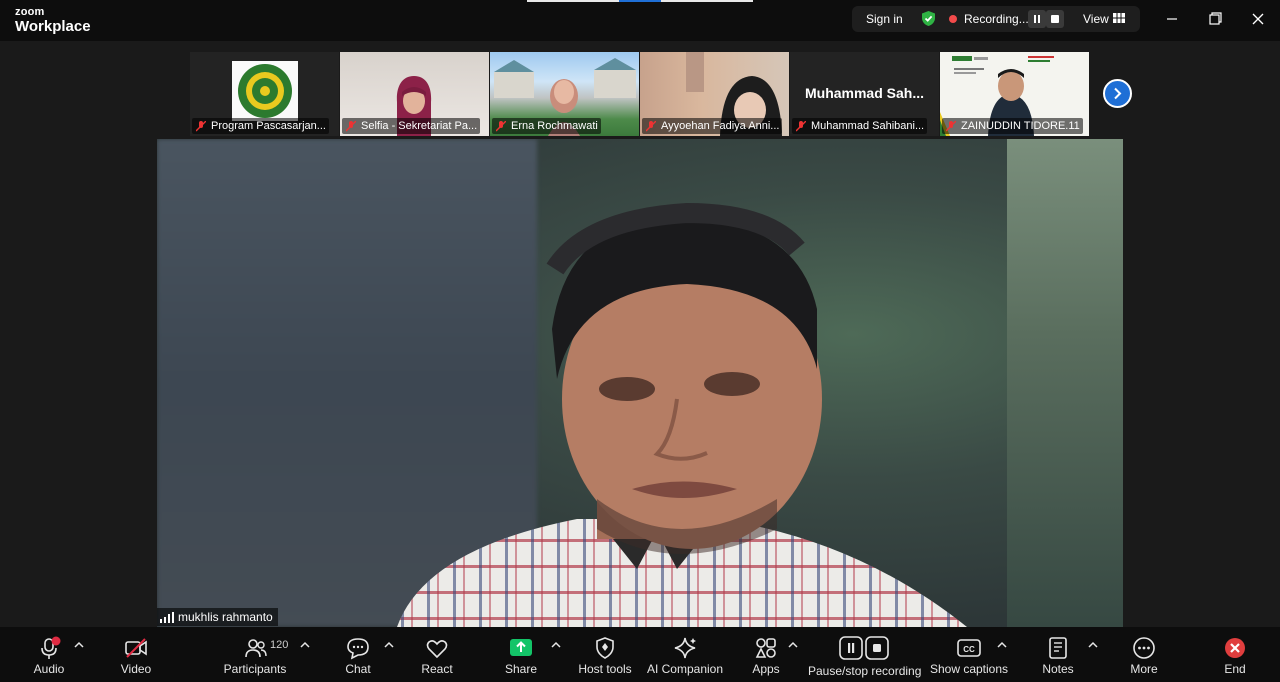 Image resolution: width=1280 pixels, height=682 pixels. Describe the element at coordinates (1119, 18) in the screenshot. I see `grid-view-icon` at that location.